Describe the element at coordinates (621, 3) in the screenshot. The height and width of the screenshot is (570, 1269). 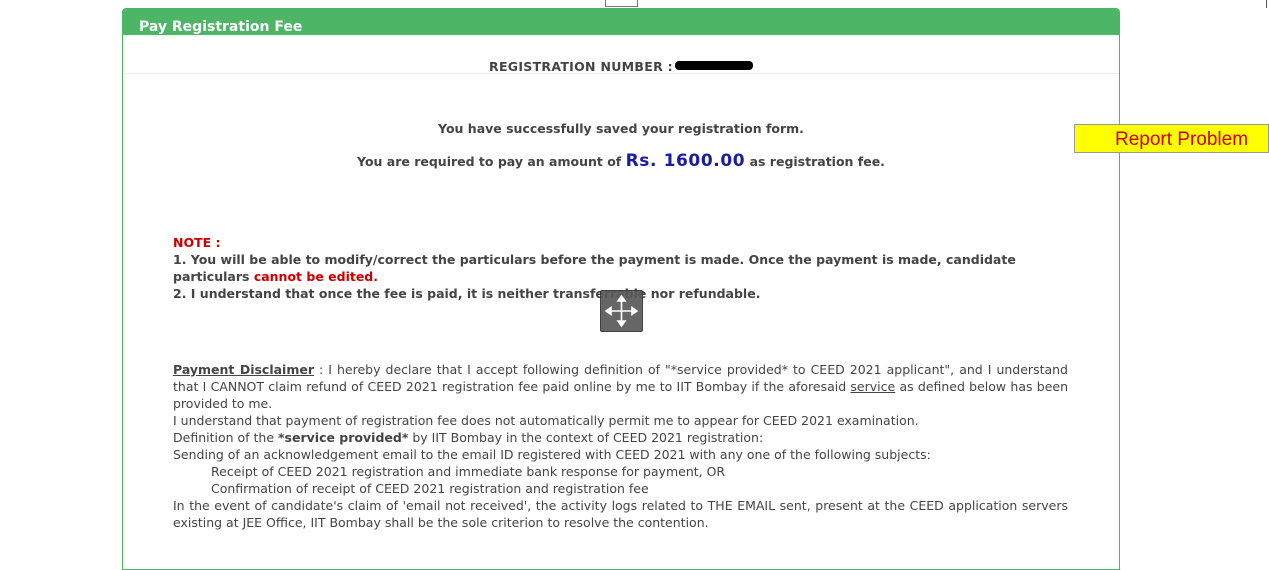
I see `top-tab-handle` at that location.